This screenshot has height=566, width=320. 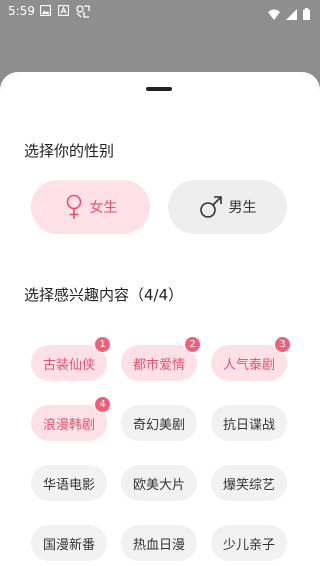 I want to click on interest-chip-label: 爆笑综艺, so click(x=248, y=485).